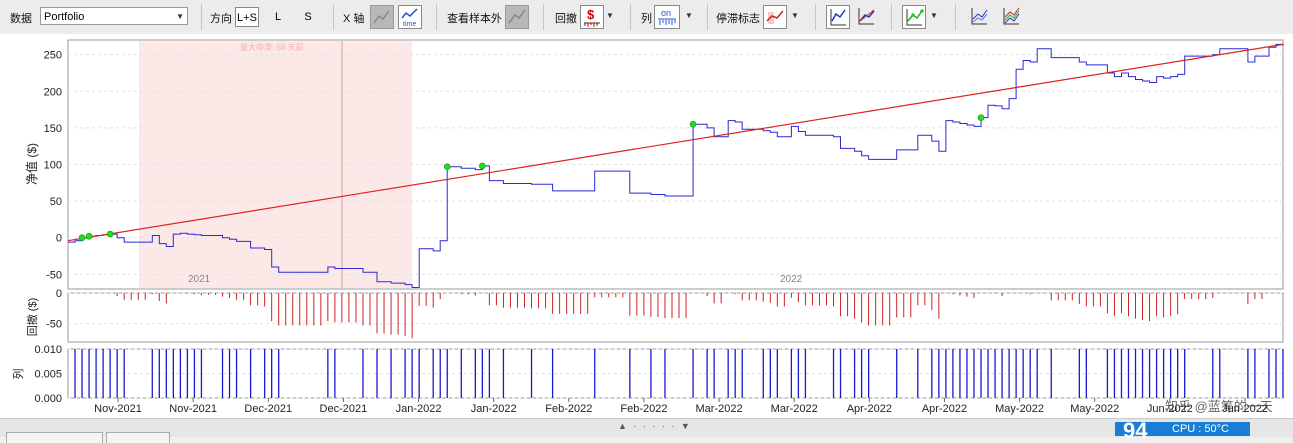 This screenshot has height=443, width=1293. What do you see at coordinates (308, 17) in the screenshot?
I see `direction-s-button: S` at bounding box center [308, 17].